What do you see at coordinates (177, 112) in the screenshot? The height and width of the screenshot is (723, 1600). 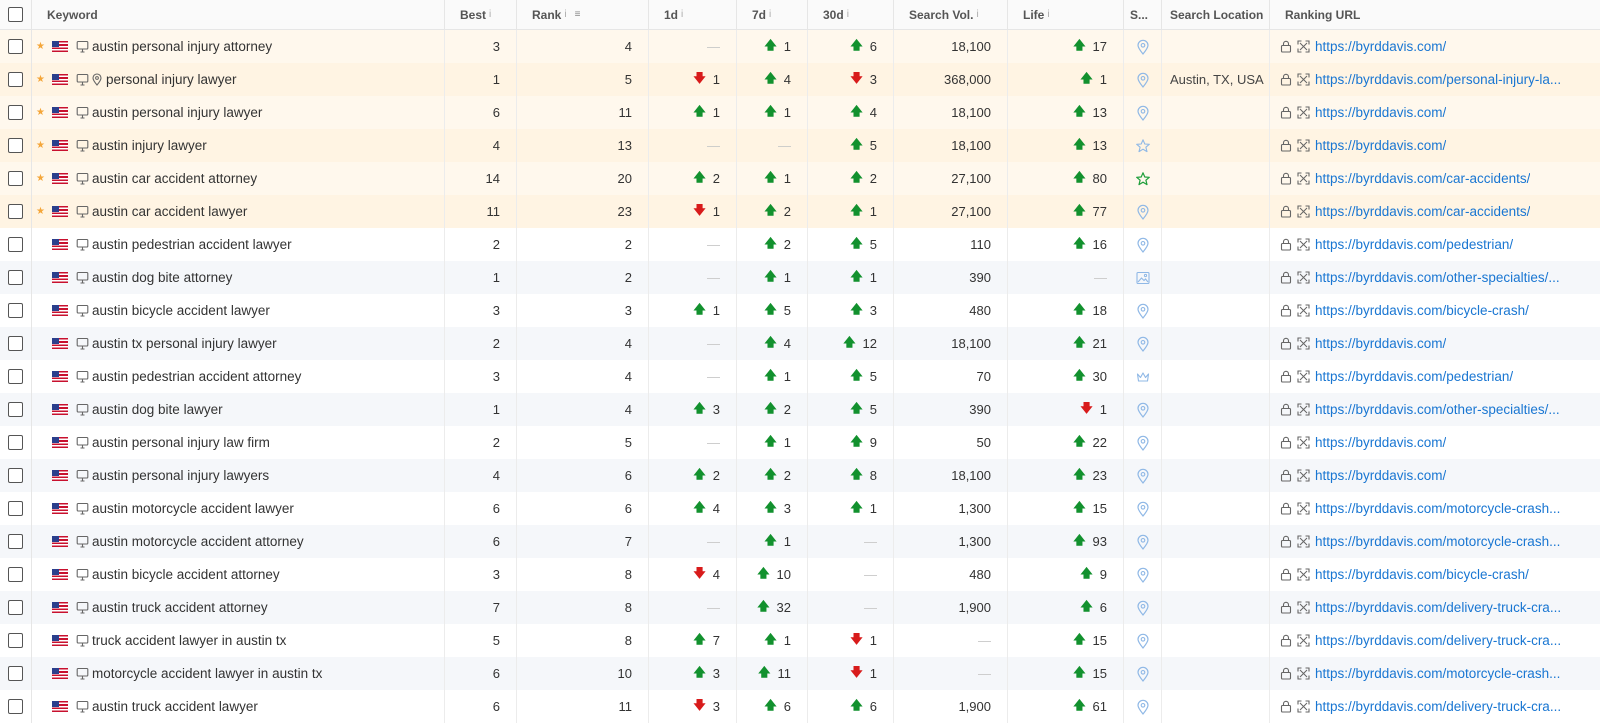 I see `keyword-text: austin personal injury lawyer` at bounding box center [177, 112].